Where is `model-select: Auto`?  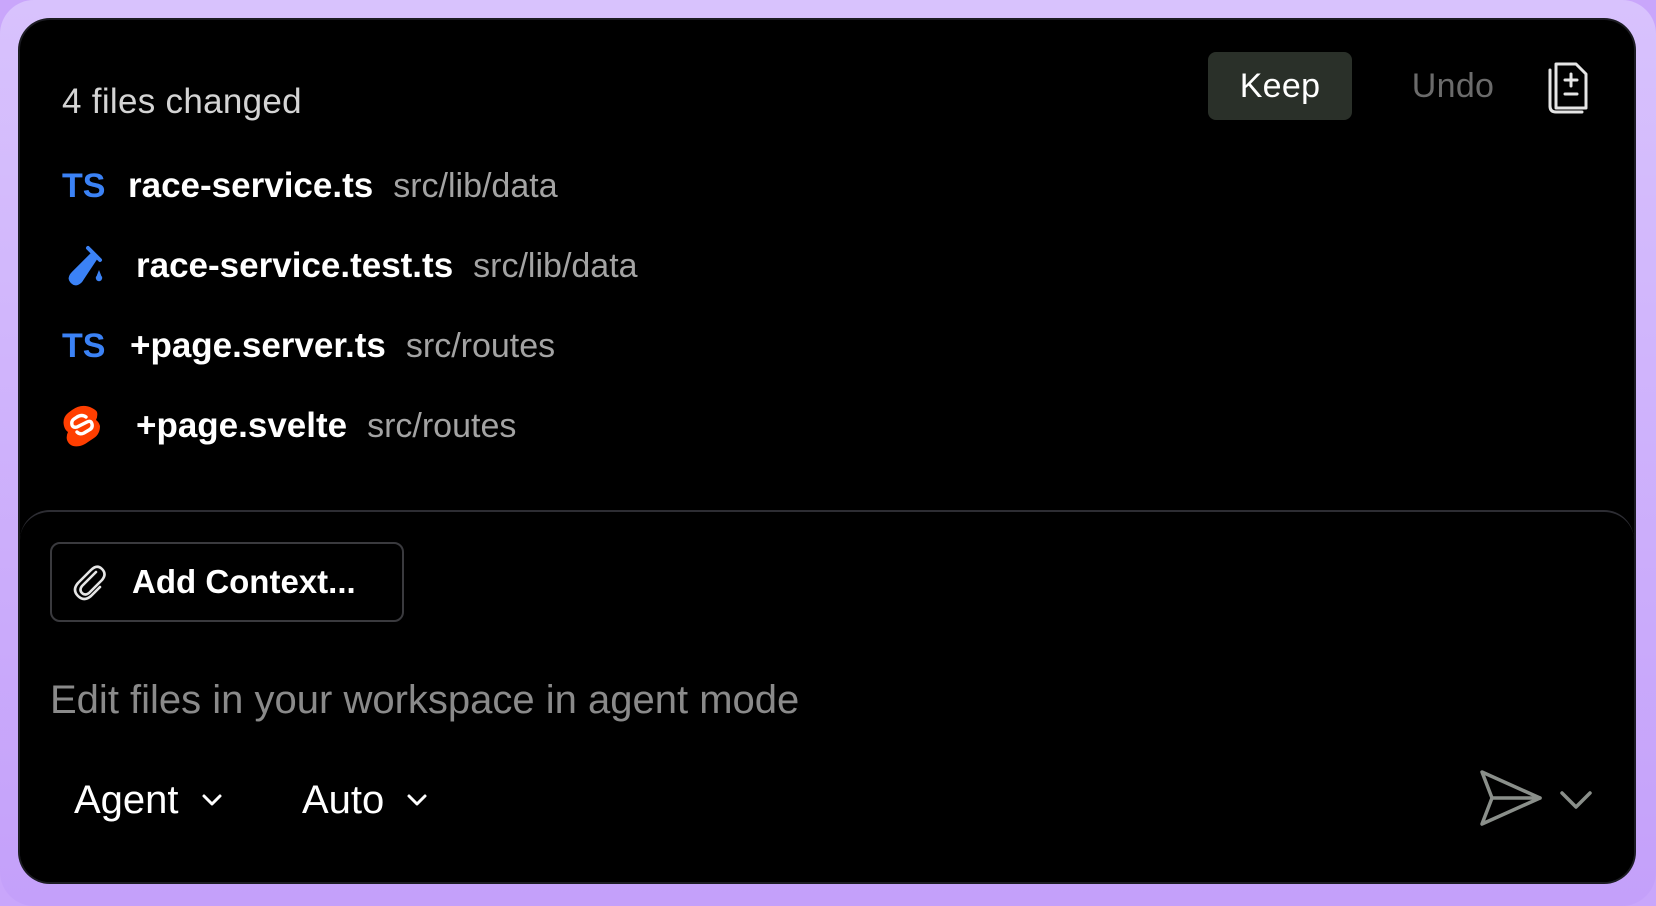 model-select: Auto is located at coordinates (367, 800).